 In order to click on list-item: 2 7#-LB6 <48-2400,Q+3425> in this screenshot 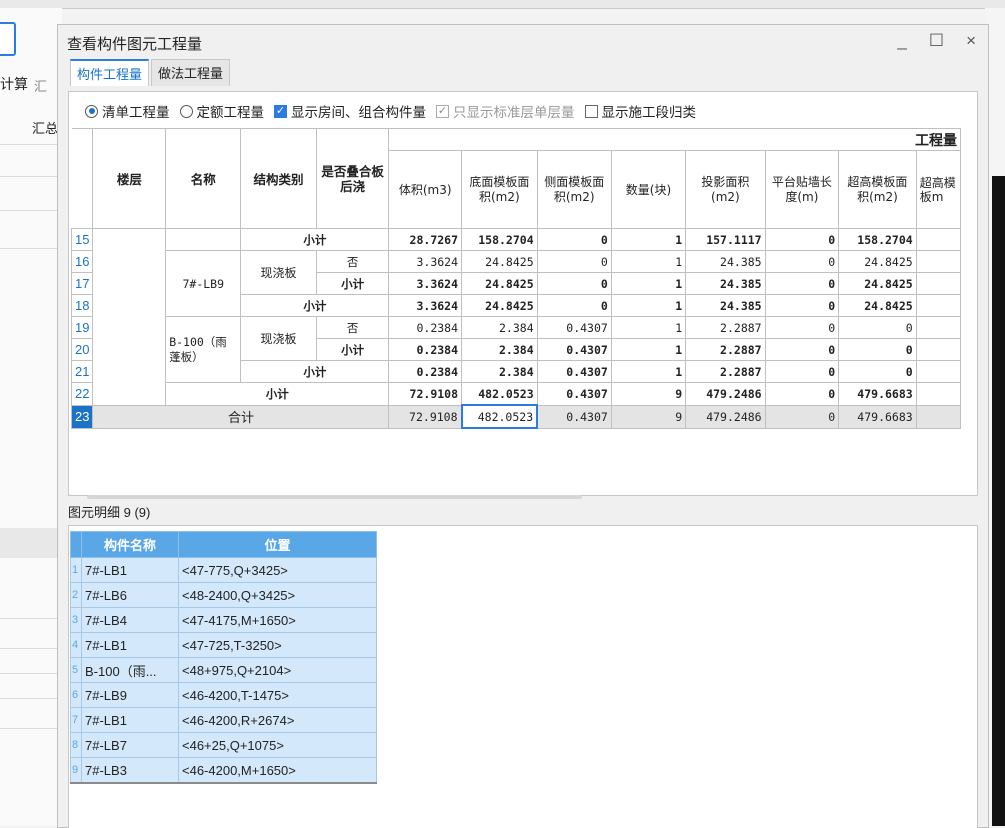, I will do `click(223, 595)`.